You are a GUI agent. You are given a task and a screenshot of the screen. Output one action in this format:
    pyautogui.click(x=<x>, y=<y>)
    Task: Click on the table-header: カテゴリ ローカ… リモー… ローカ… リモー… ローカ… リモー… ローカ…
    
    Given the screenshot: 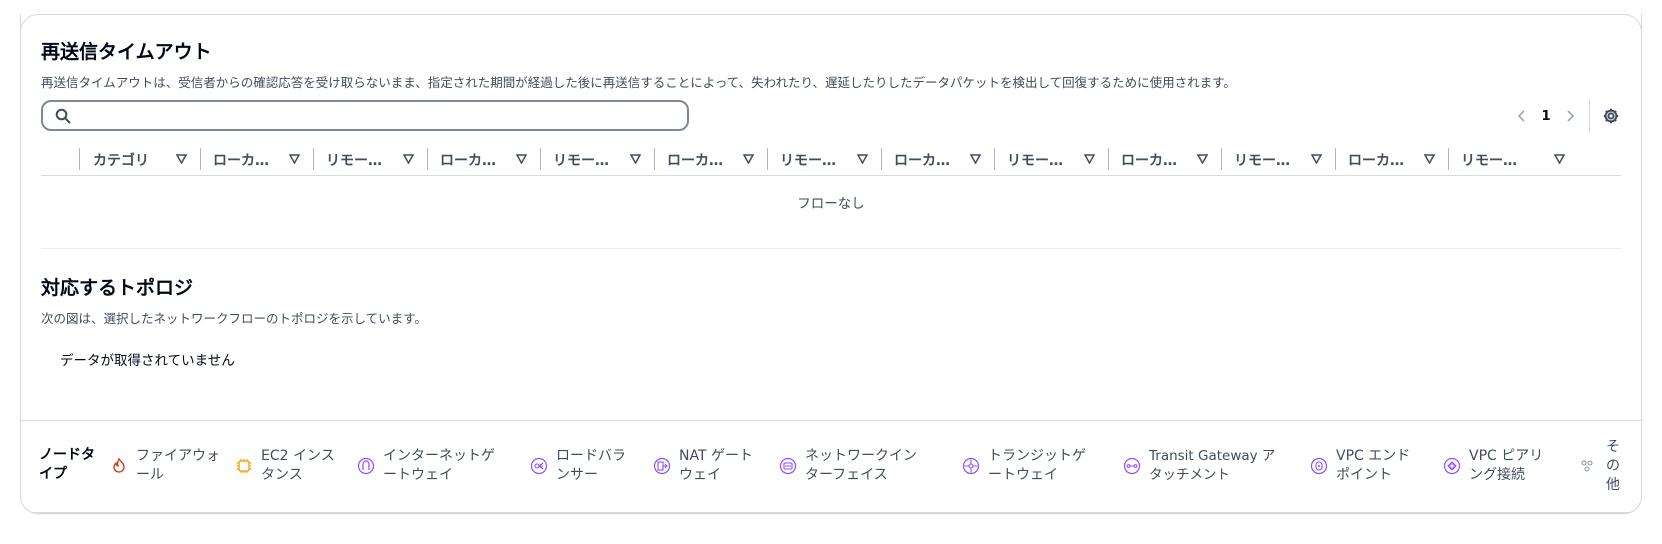 What is the action you would take?
    pyautogui.click(x=831, y=160)
    